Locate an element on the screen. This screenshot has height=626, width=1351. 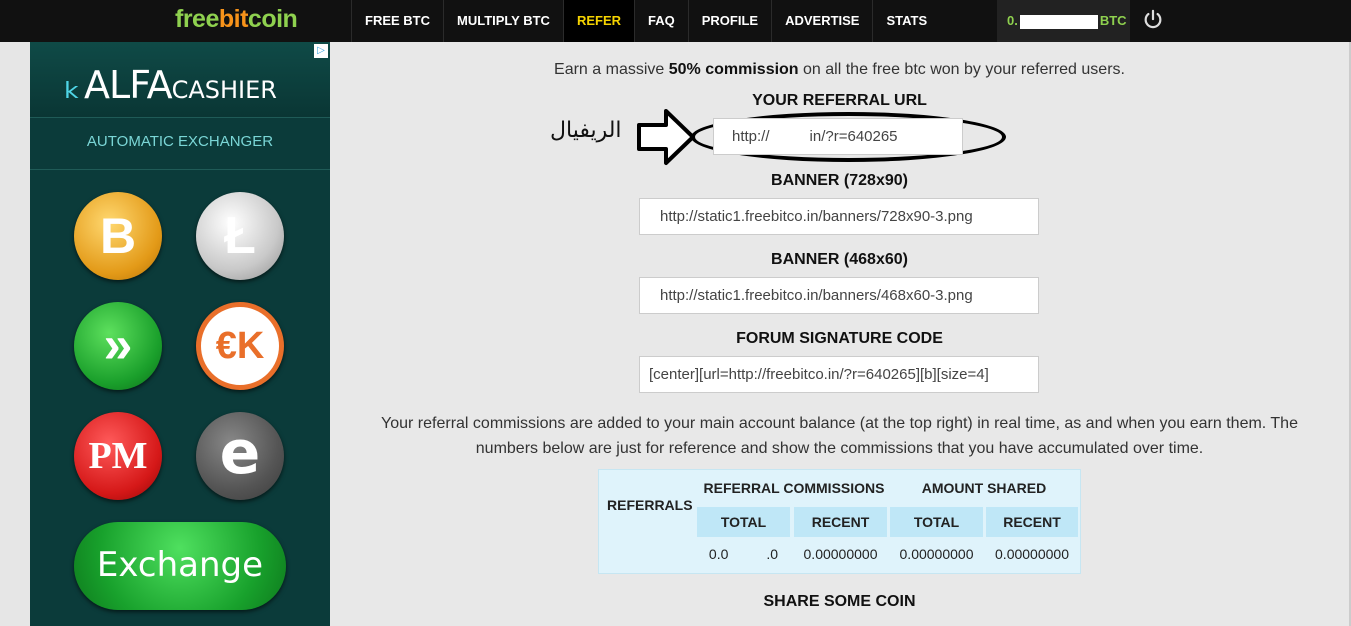
ad-header: ₖ ALFACASHIER ▷ is located at coordinates (180, 80).